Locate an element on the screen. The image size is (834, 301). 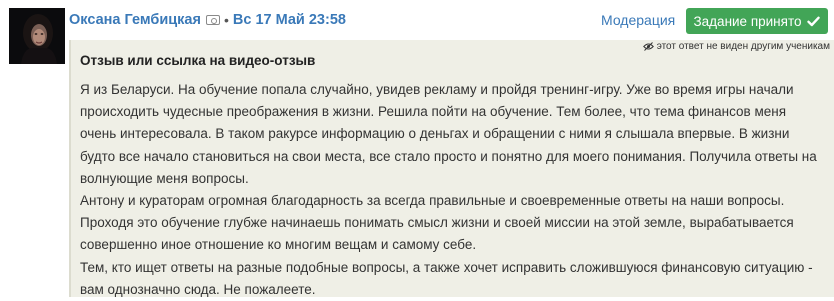
post-date: Вс 17 Май 23:58 is located at coordinates (289, 20).